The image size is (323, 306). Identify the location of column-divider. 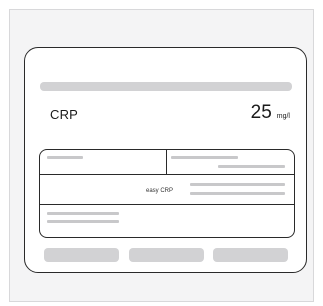
(167, 162).